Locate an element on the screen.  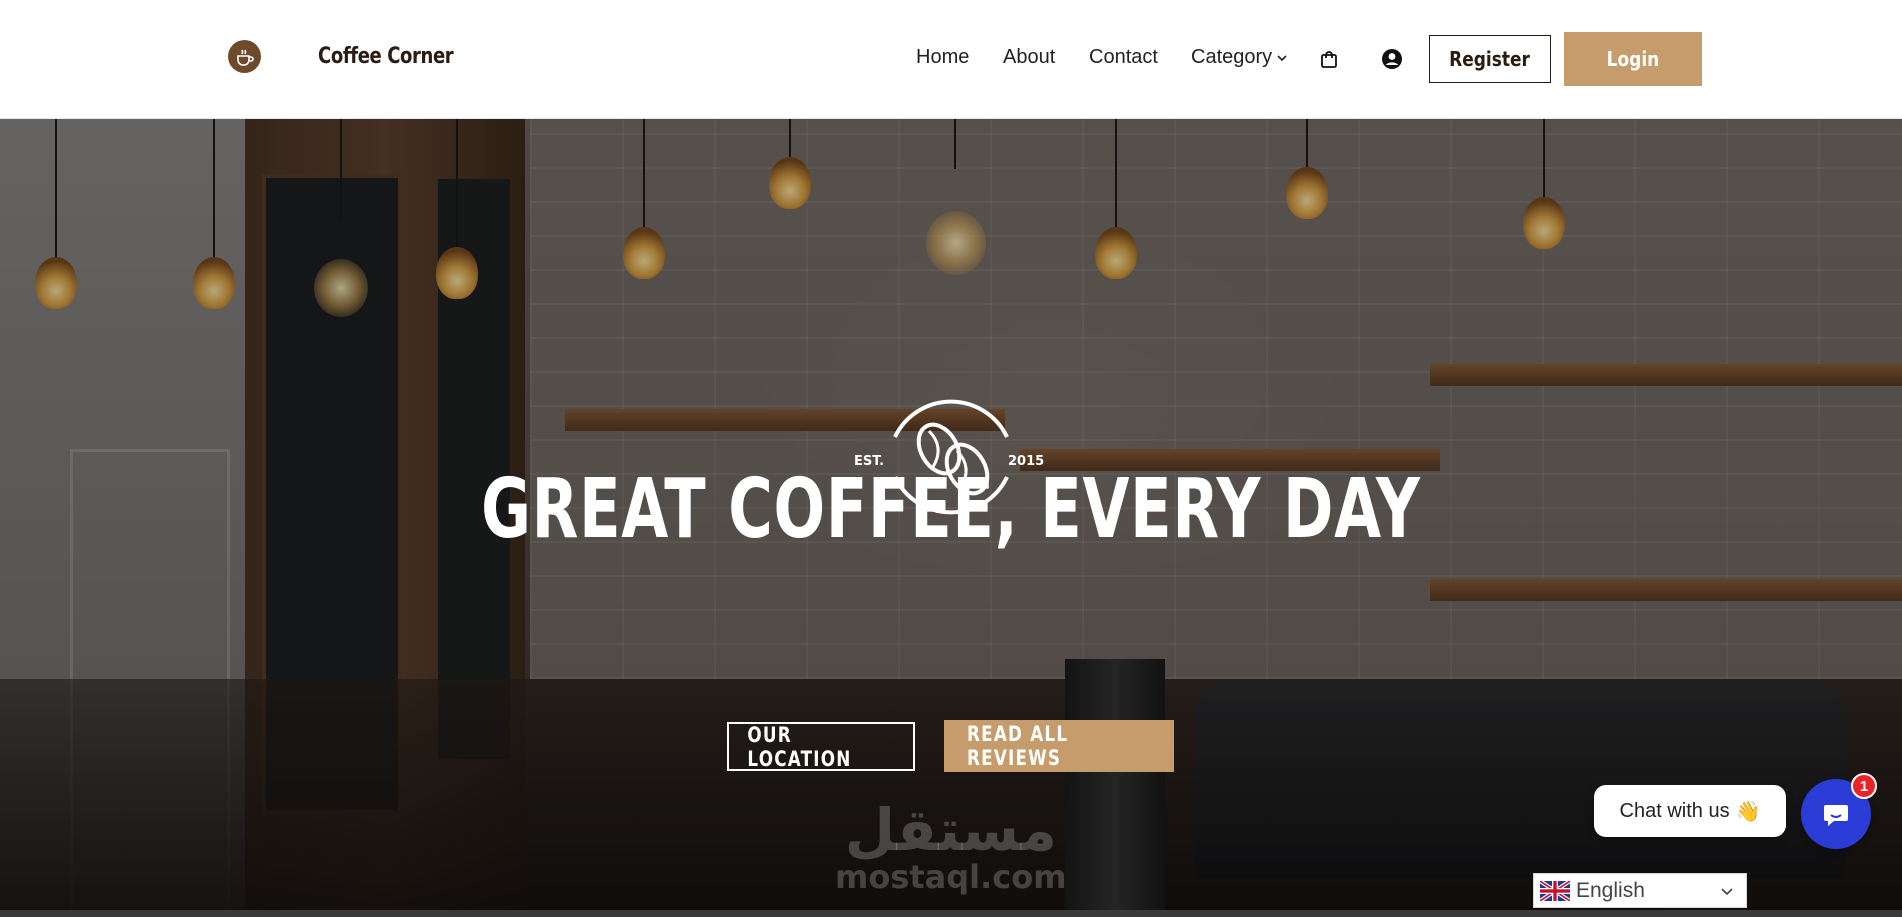
brand-name: Coffee Corner is located at coordinates (386, 56).